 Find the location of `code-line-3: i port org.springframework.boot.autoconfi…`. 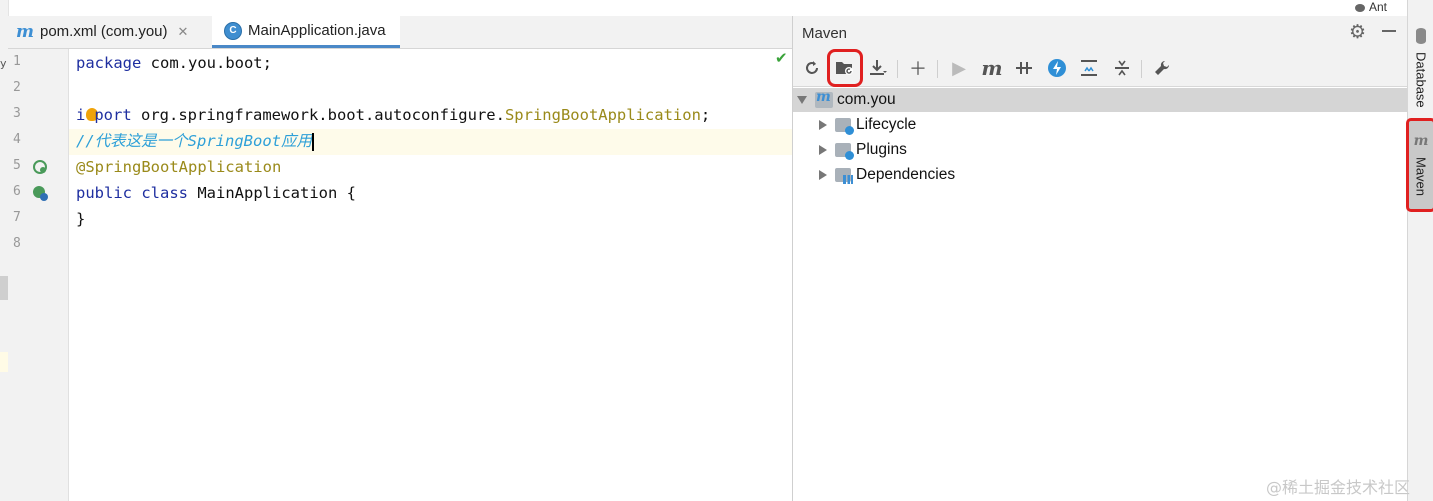

code-line-3: i port org.springframework.boot.autoconfi… is located at coordinates (393, 115).